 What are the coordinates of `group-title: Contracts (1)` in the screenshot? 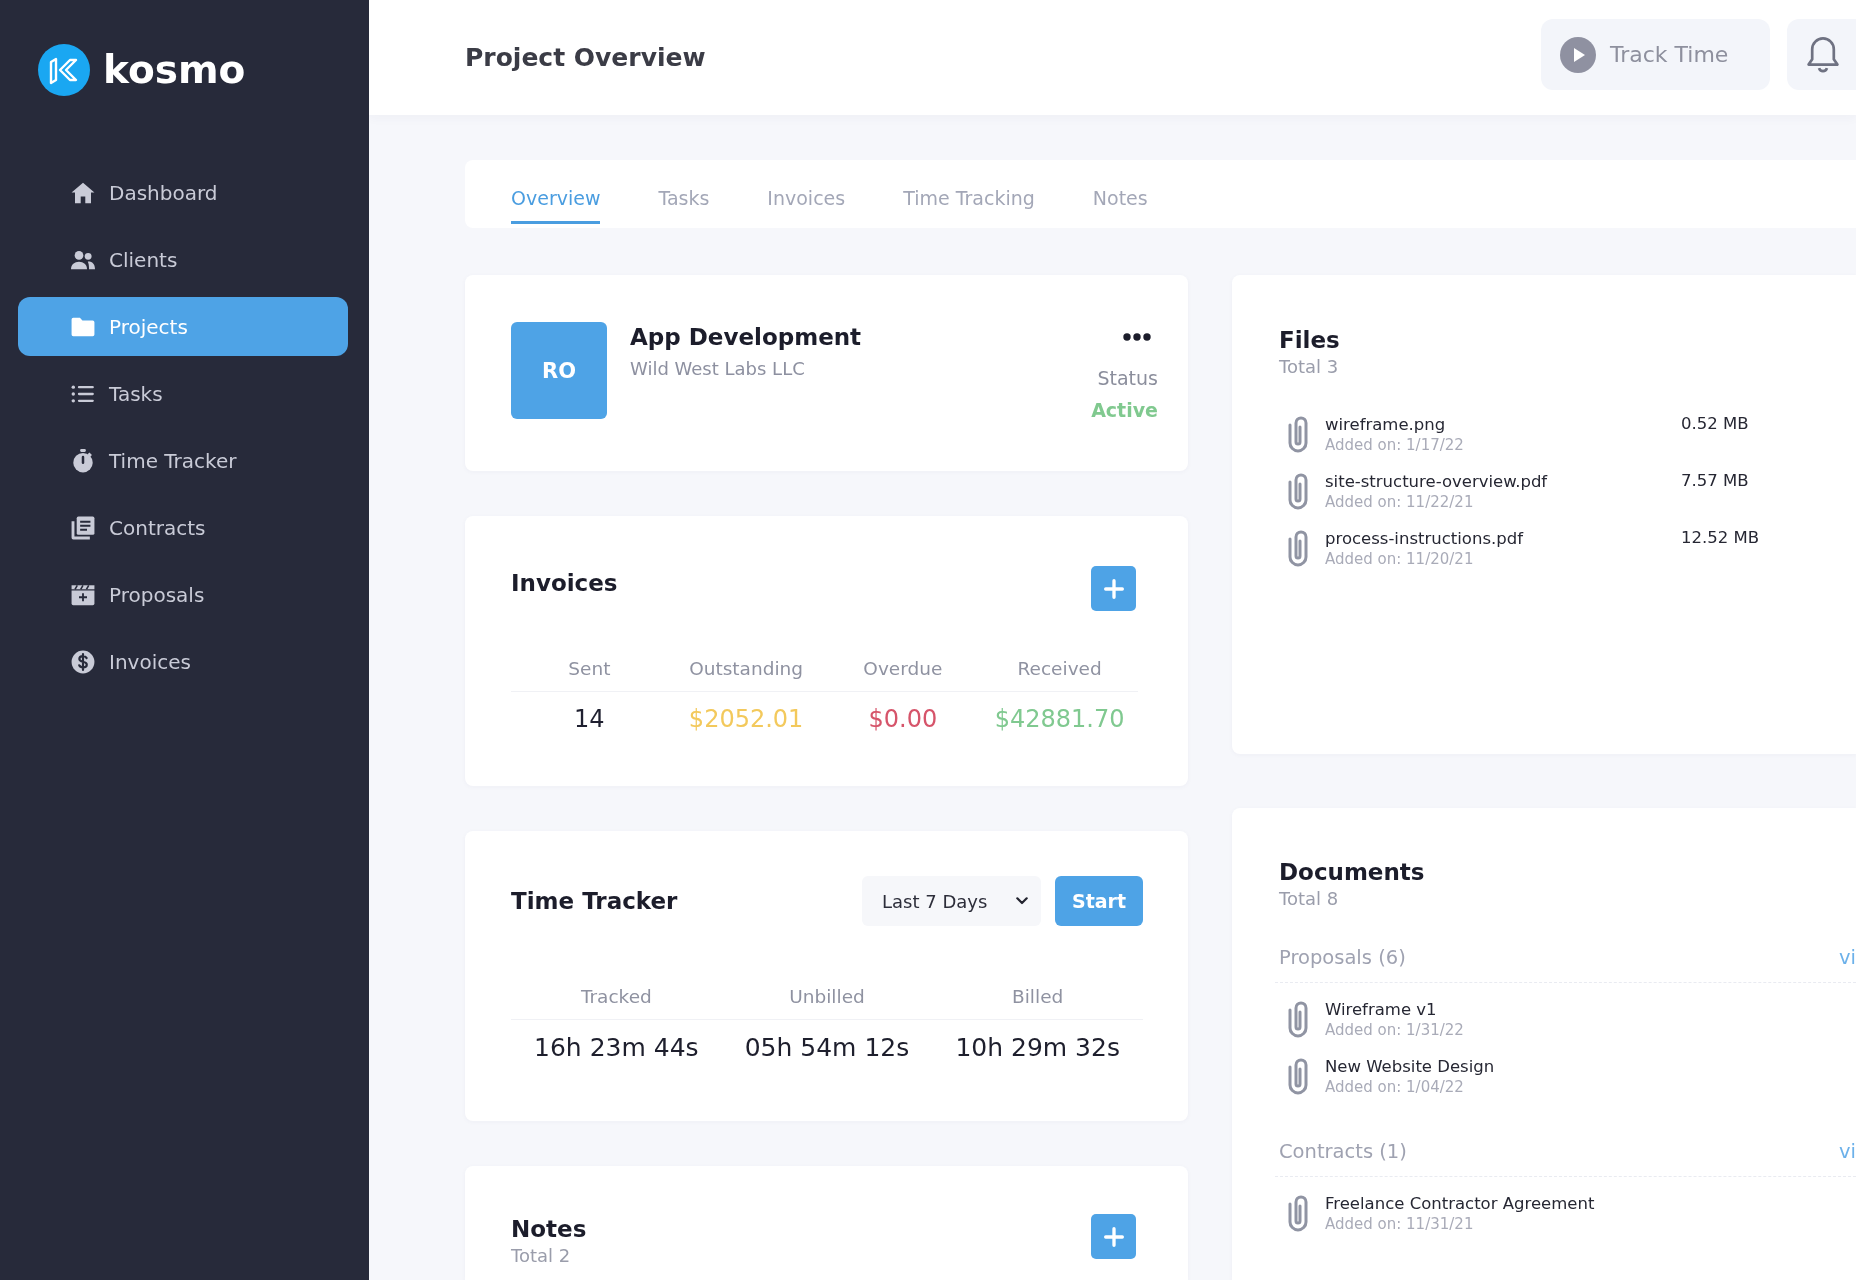 It's located at (1343, 1152).